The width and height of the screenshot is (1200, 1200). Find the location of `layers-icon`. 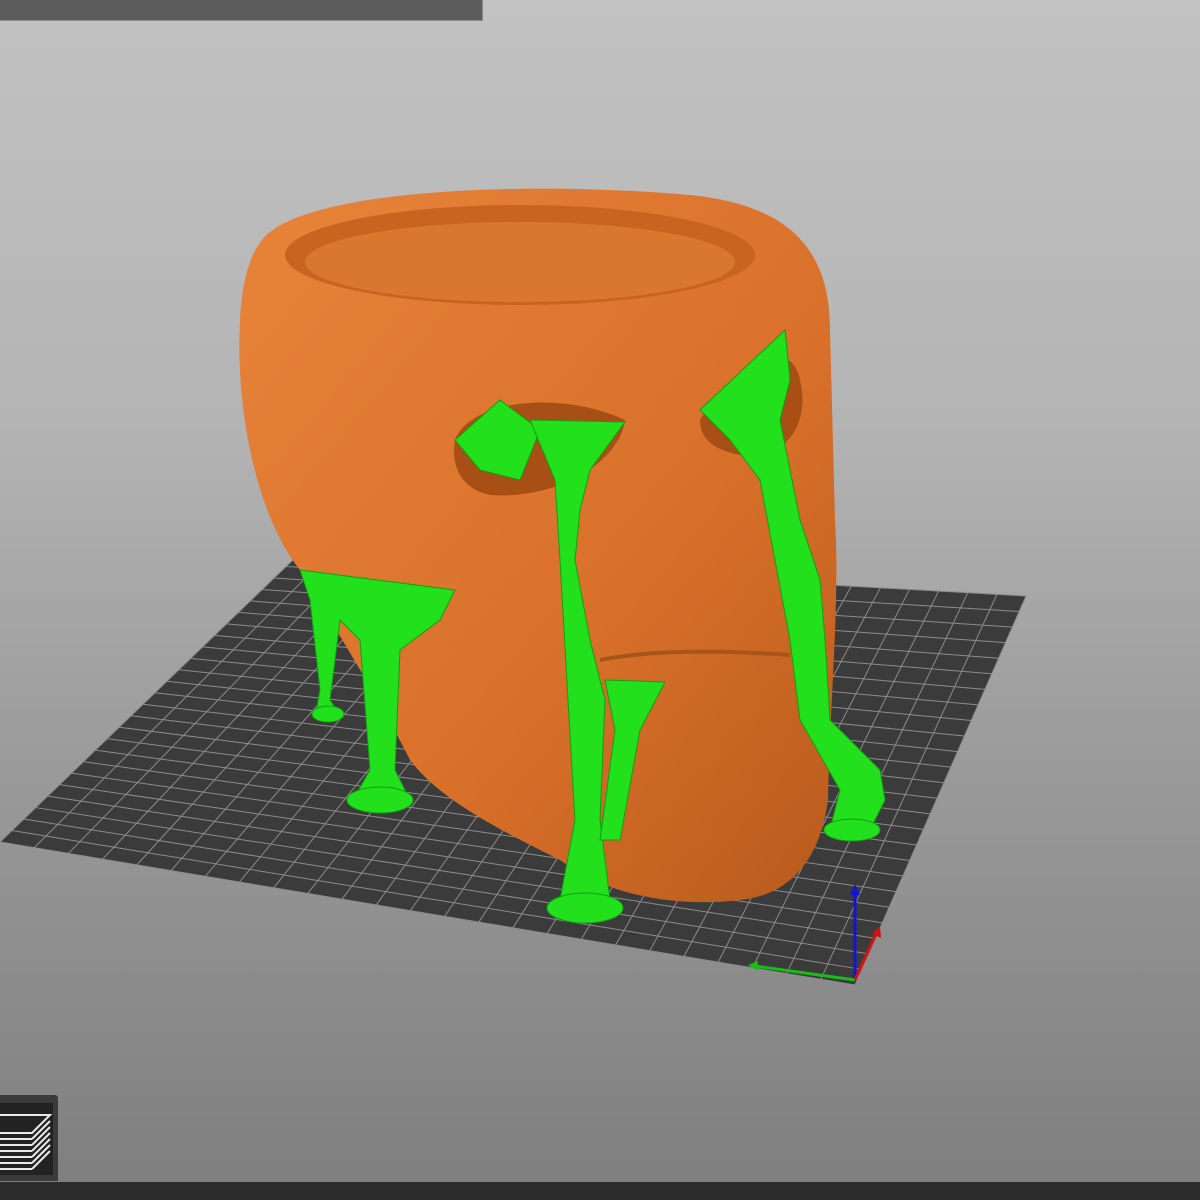

layers-icon is located at coordinates (26, 1139).